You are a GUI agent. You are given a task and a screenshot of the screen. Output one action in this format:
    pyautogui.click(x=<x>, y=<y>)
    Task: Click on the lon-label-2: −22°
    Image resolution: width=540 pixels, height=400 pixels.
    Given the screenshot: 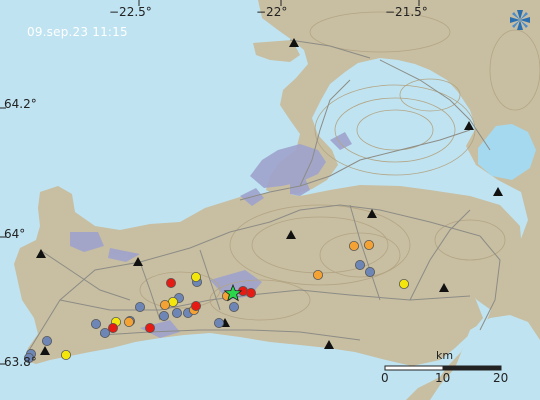 What is the action you would take?
    pyautogui.click(x=272, y=12)
    